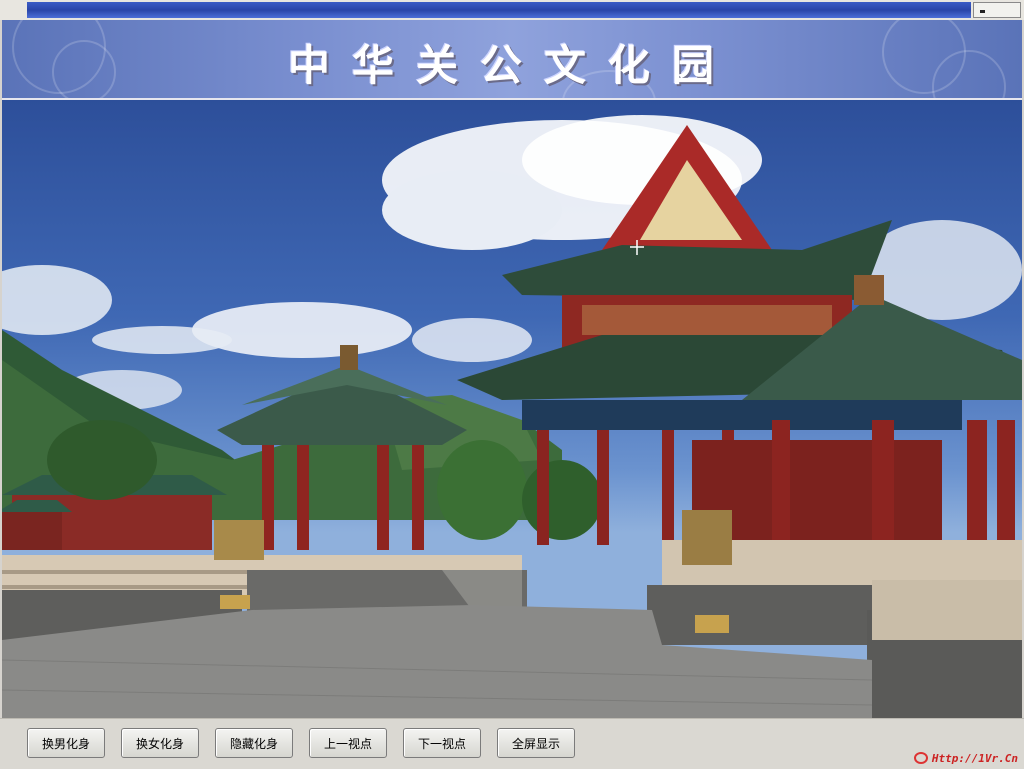 The width and height of the screenshot is (1024, 769). What do you see at coordinates (348, 743) in the screenshot?
I see `previous-viewpoint-button: 上一视点` at bounding box center [348, 743].